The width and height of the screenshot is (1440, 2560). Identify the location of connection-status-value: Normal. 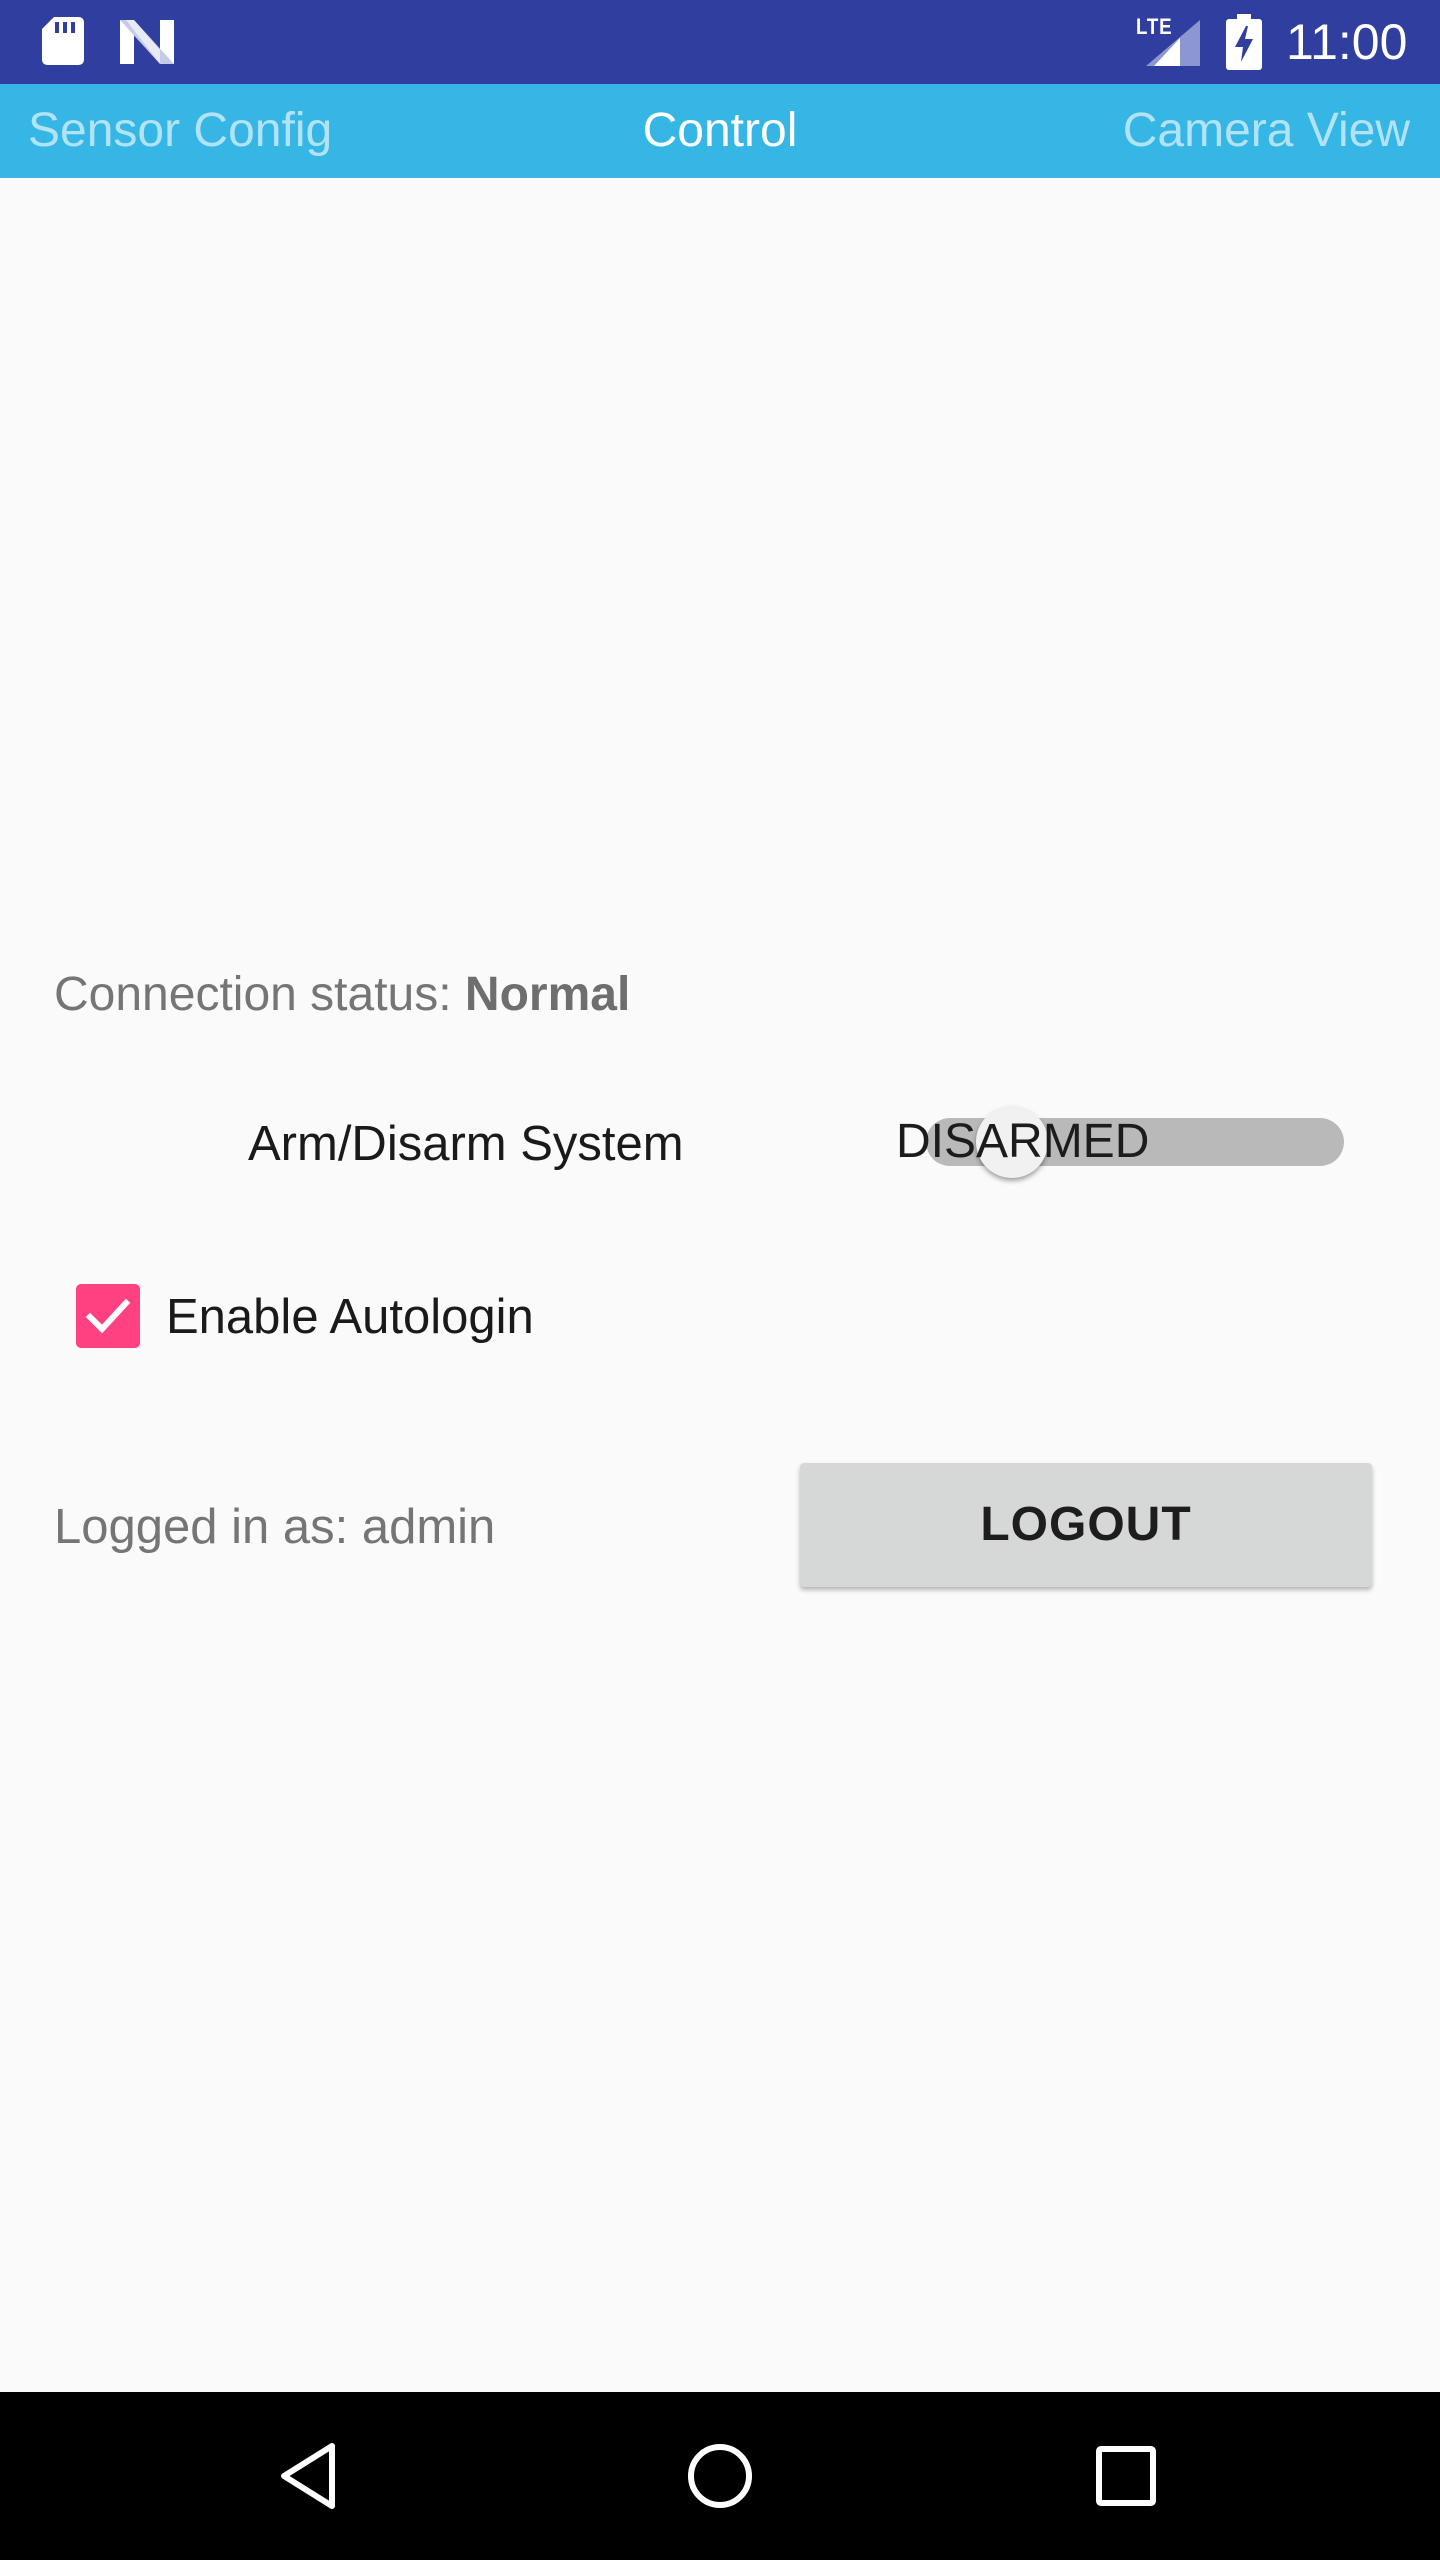
(547, 994).